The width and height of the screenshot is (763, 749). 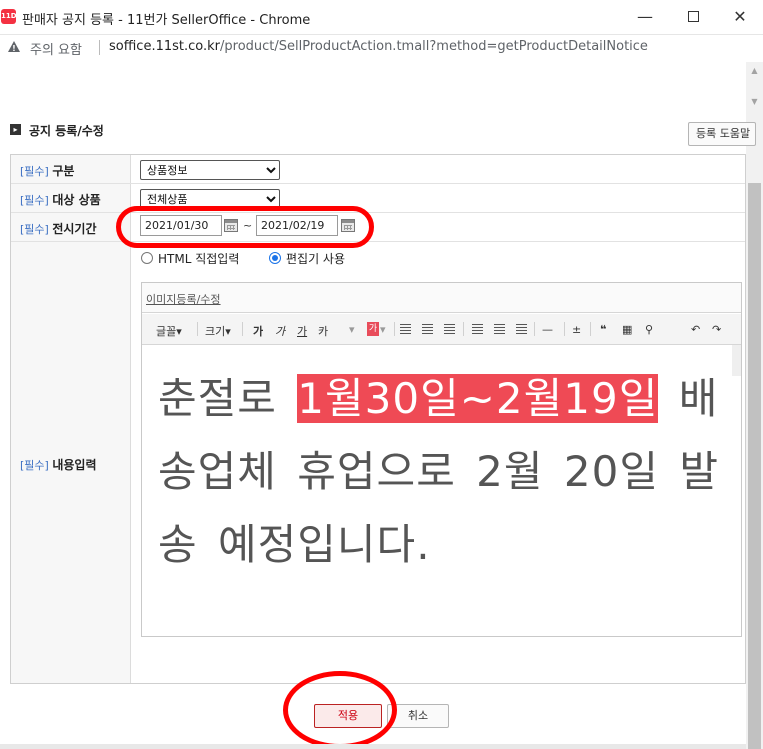 I want to click on underline-button: 가, so click(x=302, y=331).